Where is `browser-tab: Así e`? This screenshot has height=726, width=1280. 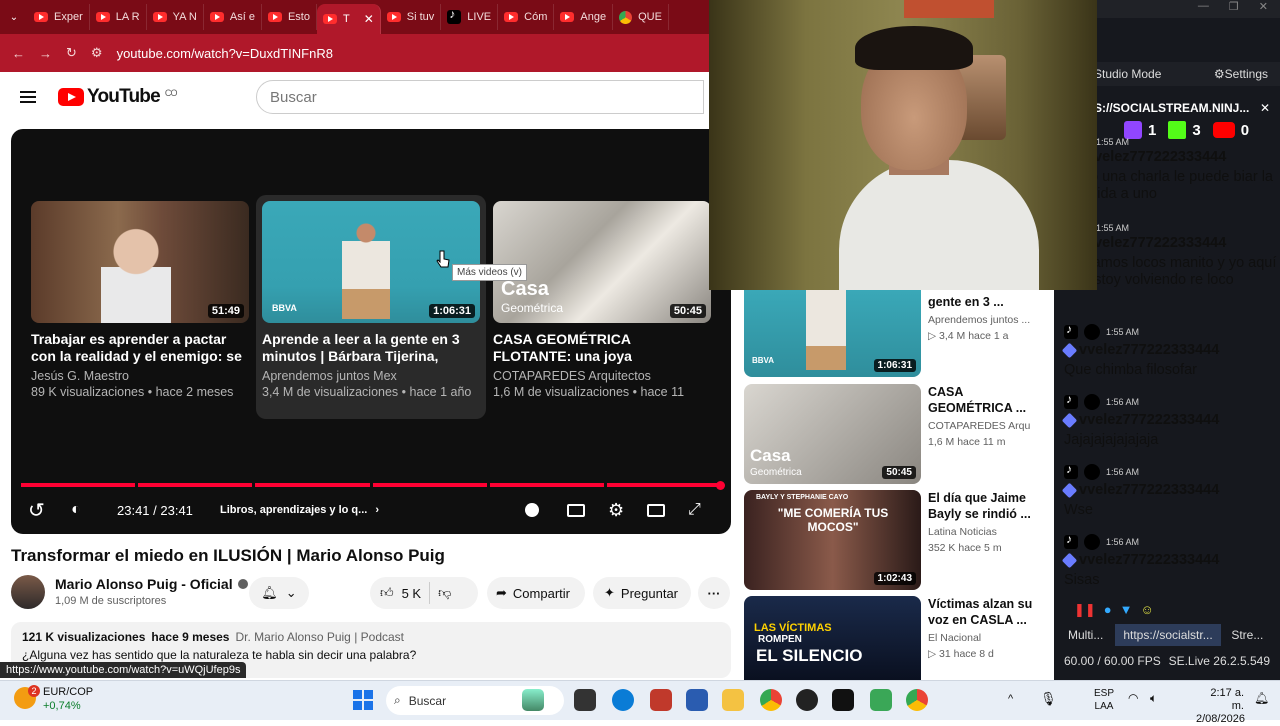
browser-tab: Así e is located at coordinates (233, 17).